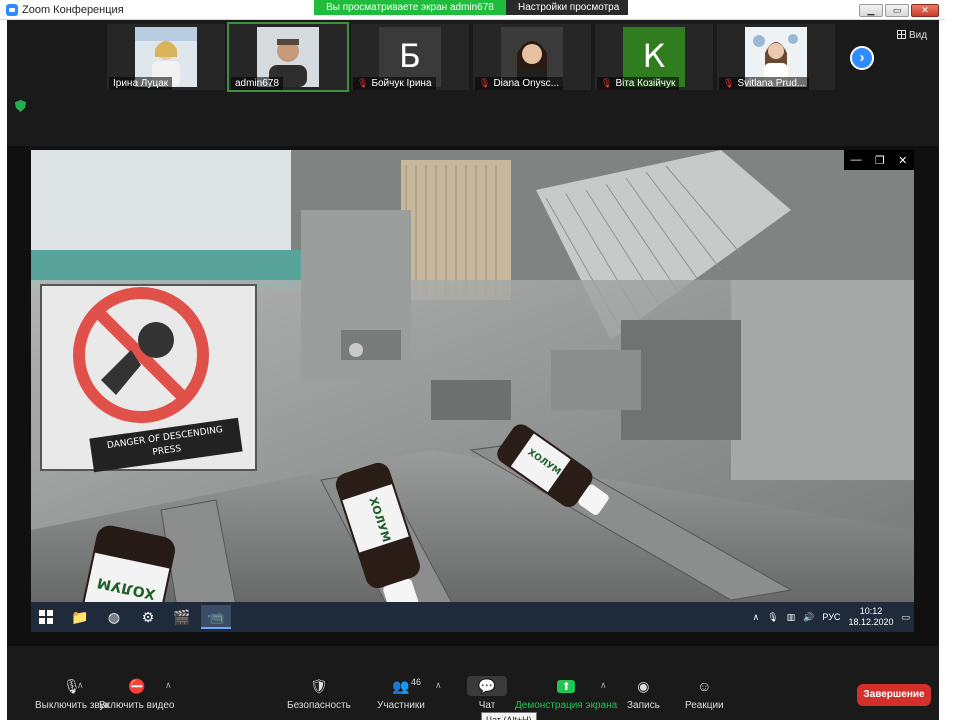  I want to click on mute-button: 🎙 Выключить звук, so click(72, 694).